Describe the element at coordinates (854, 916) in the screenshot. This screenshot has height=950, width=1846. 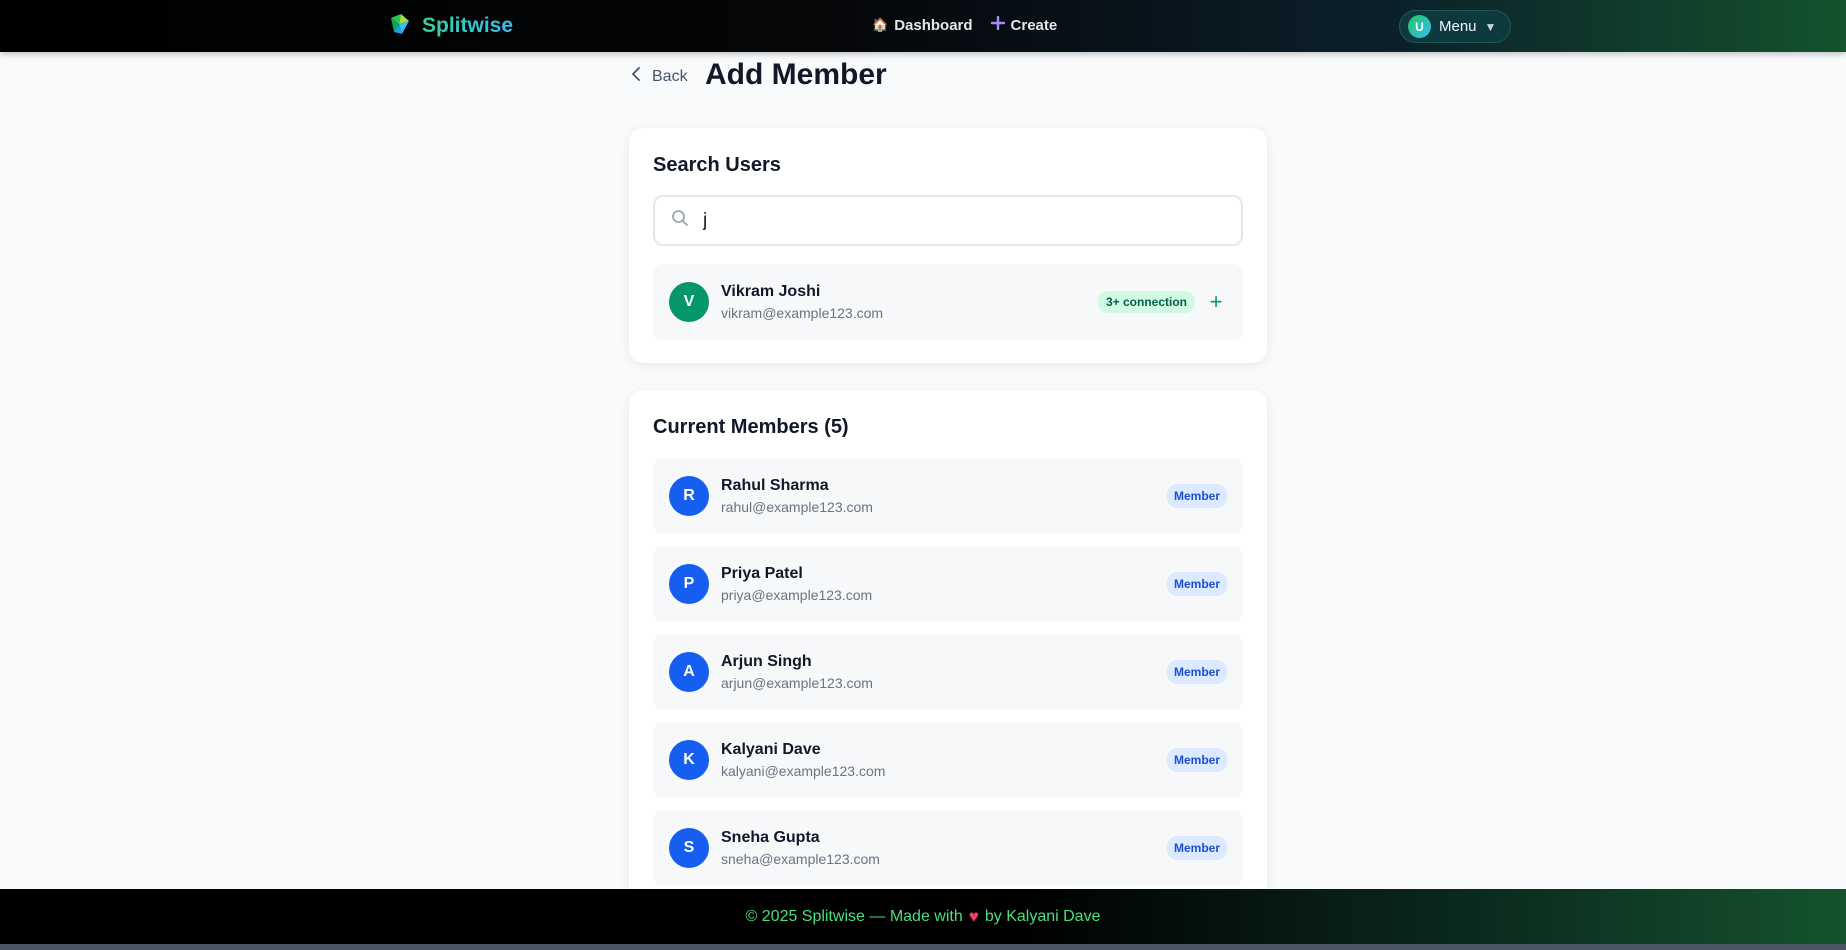
I see `footer-text-prefix: © 2025 Splitwise — Made with` at that location.